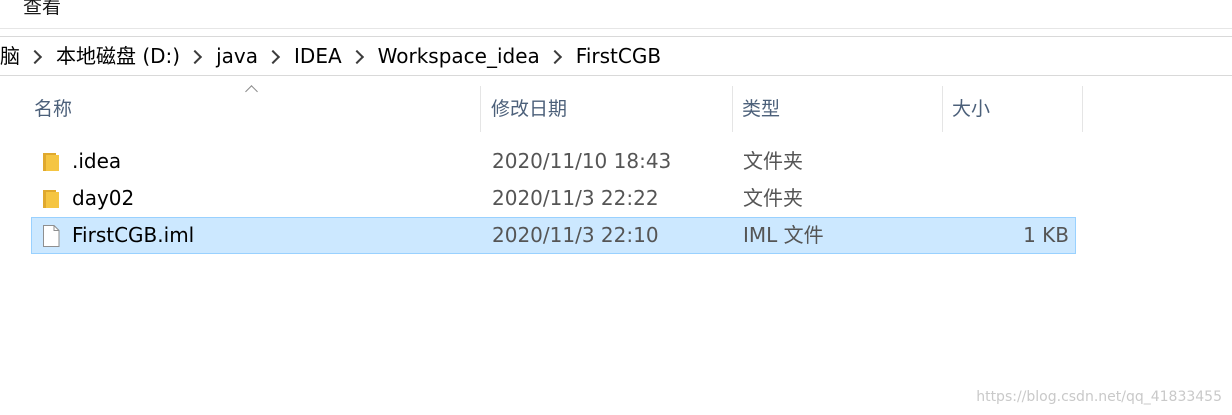 The width and height of the screenshot is (1232, 415). What do you see at coordinates (1099, 397) in the screenshot?
I see `watermark: https://blog.csdn.net/qq_41833455` at bounding box center [1099, 397].